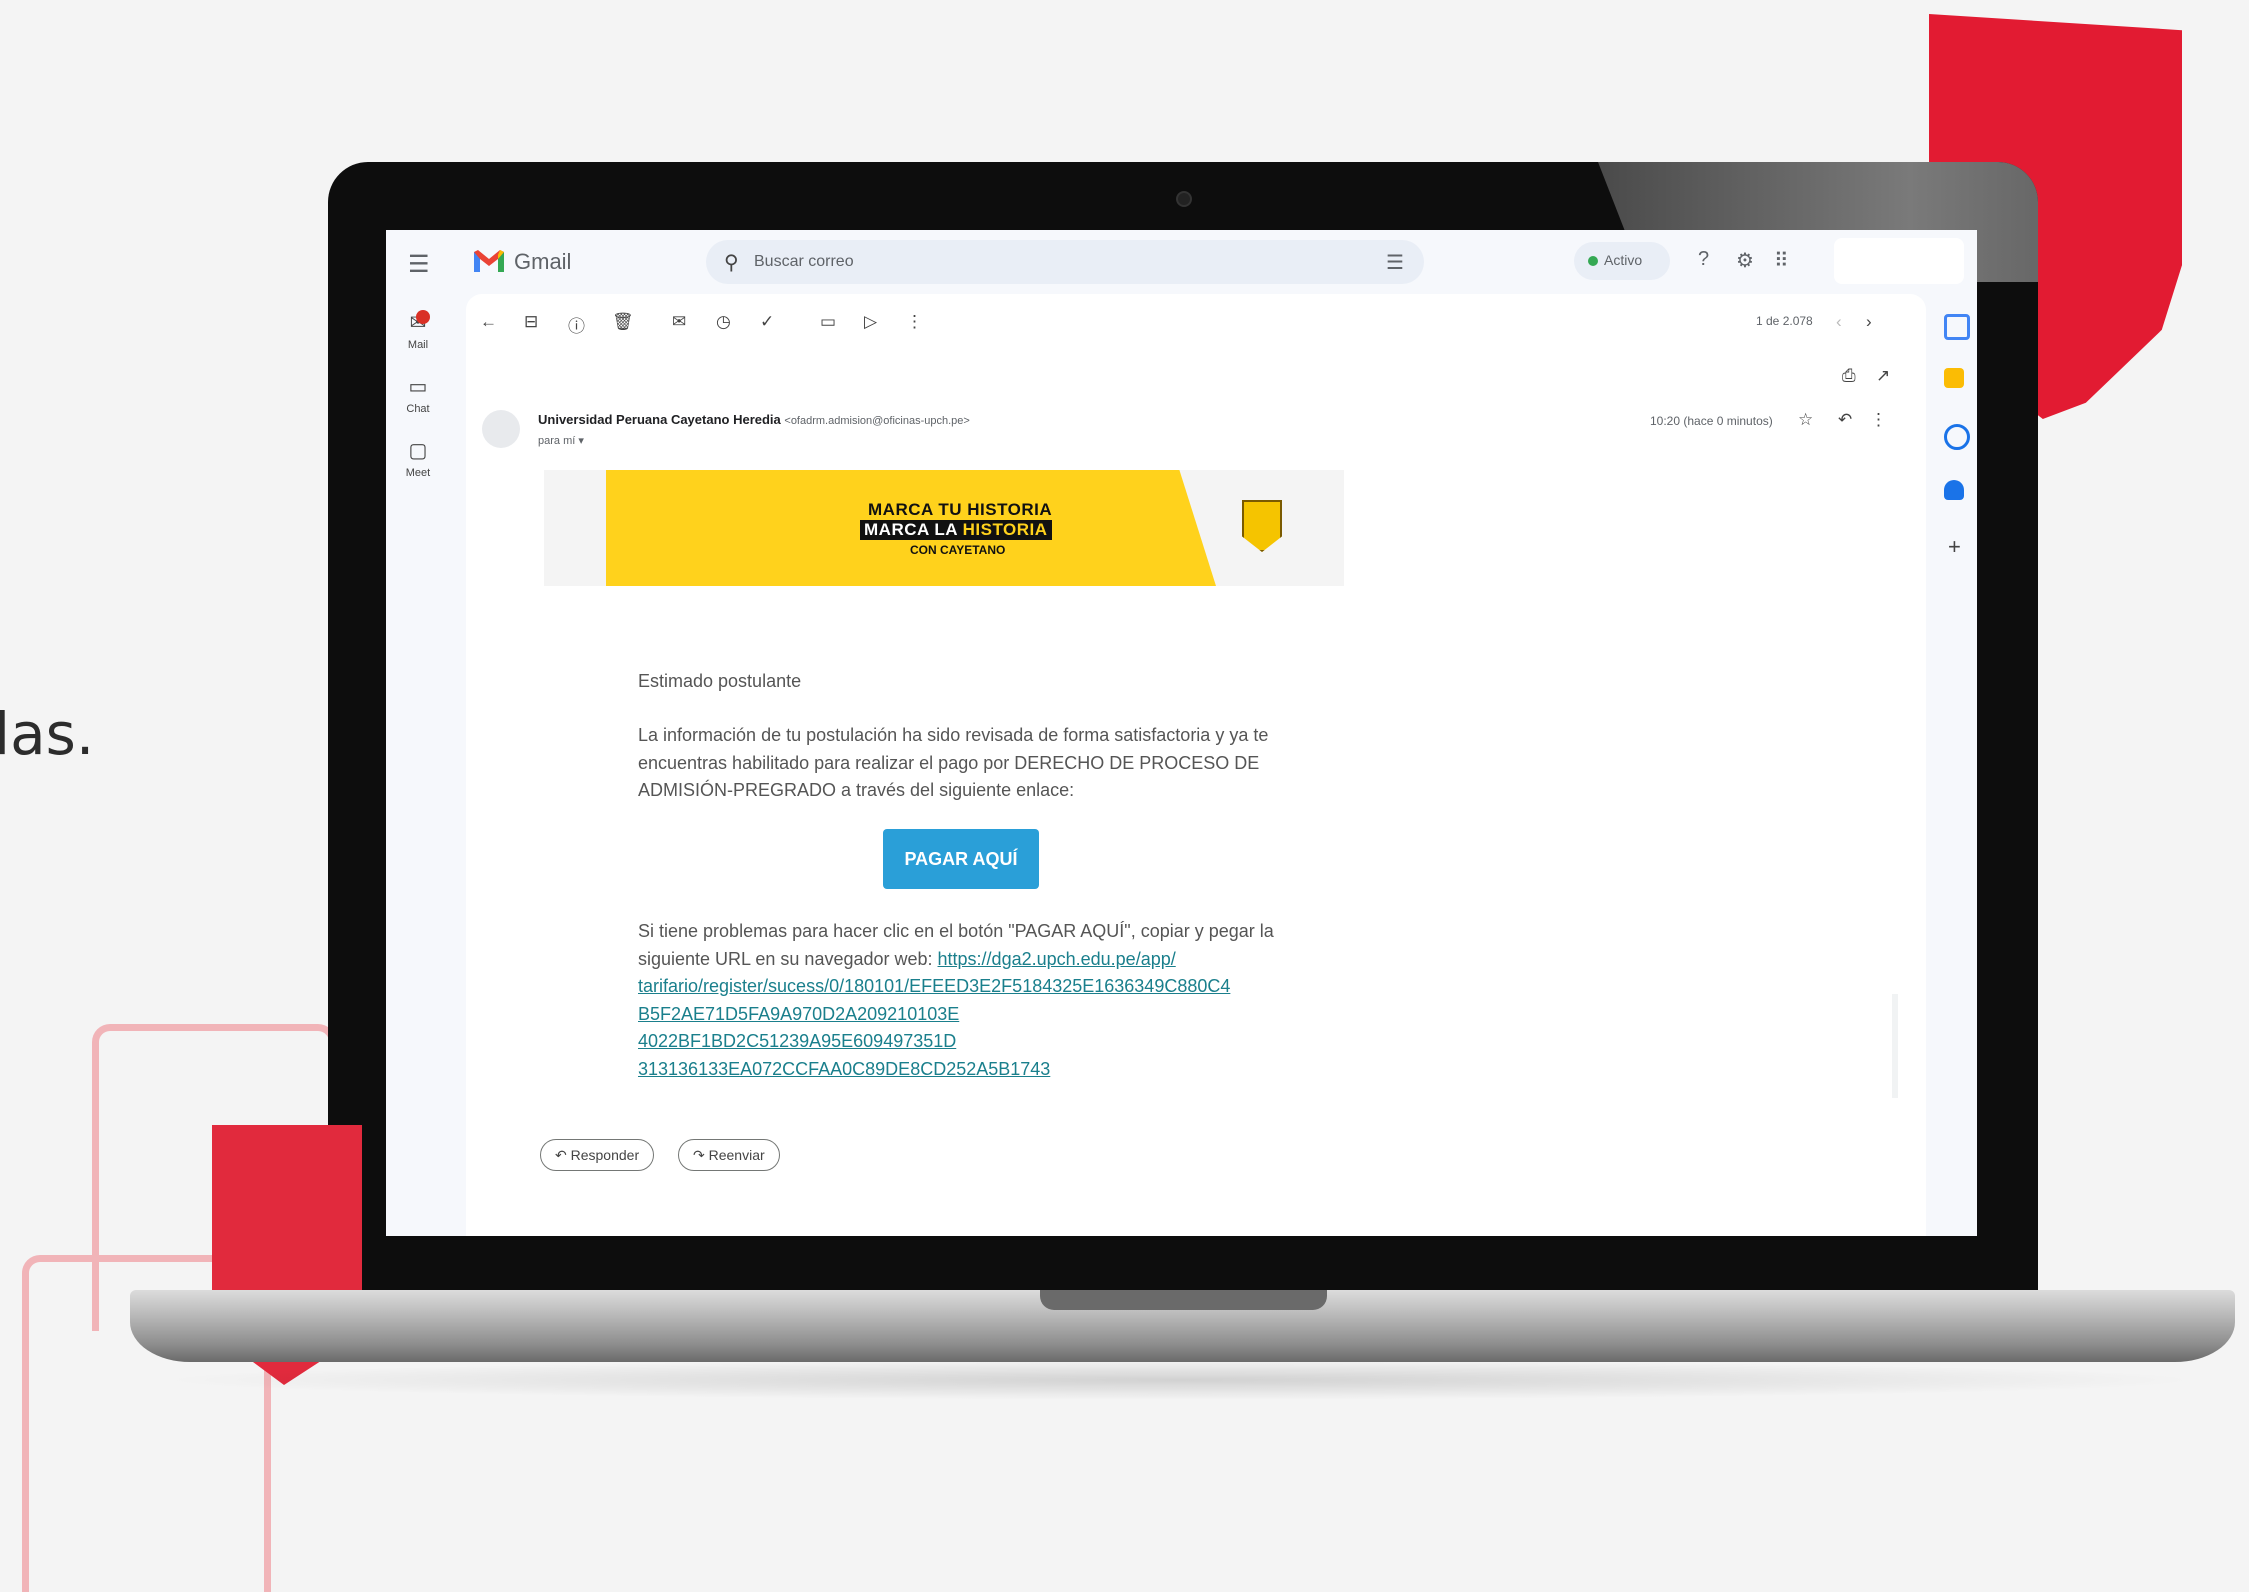  I want to click on gmail-header: ☰ Gmail ⚲ Buscar correo ☰ Activo ? ⚙ ⠿, so click(1181, 262).